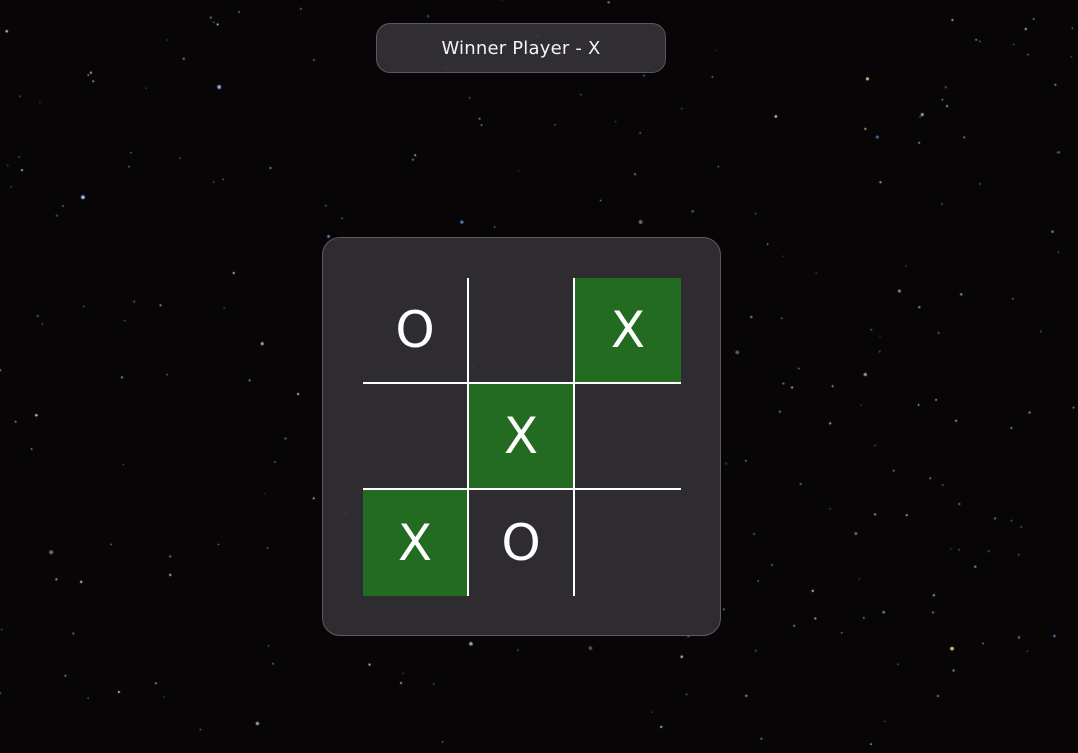 The height and width of the screenshot is (753, 1078). Describe the element at coordinates (416, 543) in the screenshot. I see `board-cell-7: X` at that location.